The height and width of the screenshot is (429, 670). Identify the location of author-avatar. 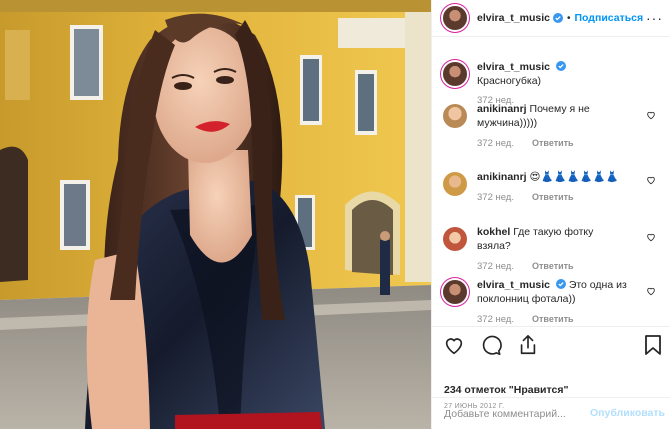
(455, 18).